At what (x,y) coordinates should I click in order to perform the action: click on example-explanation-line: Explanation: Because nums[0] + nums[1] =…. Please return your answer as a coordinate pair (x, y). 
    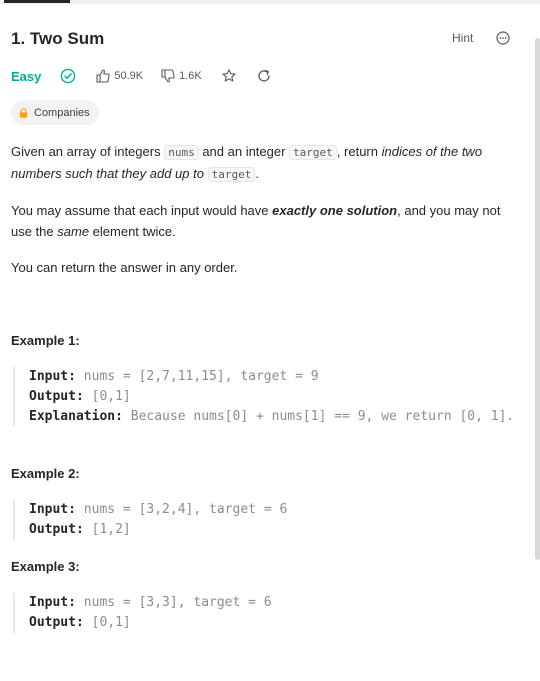
    Looking at the image, I should click on (274, 417).